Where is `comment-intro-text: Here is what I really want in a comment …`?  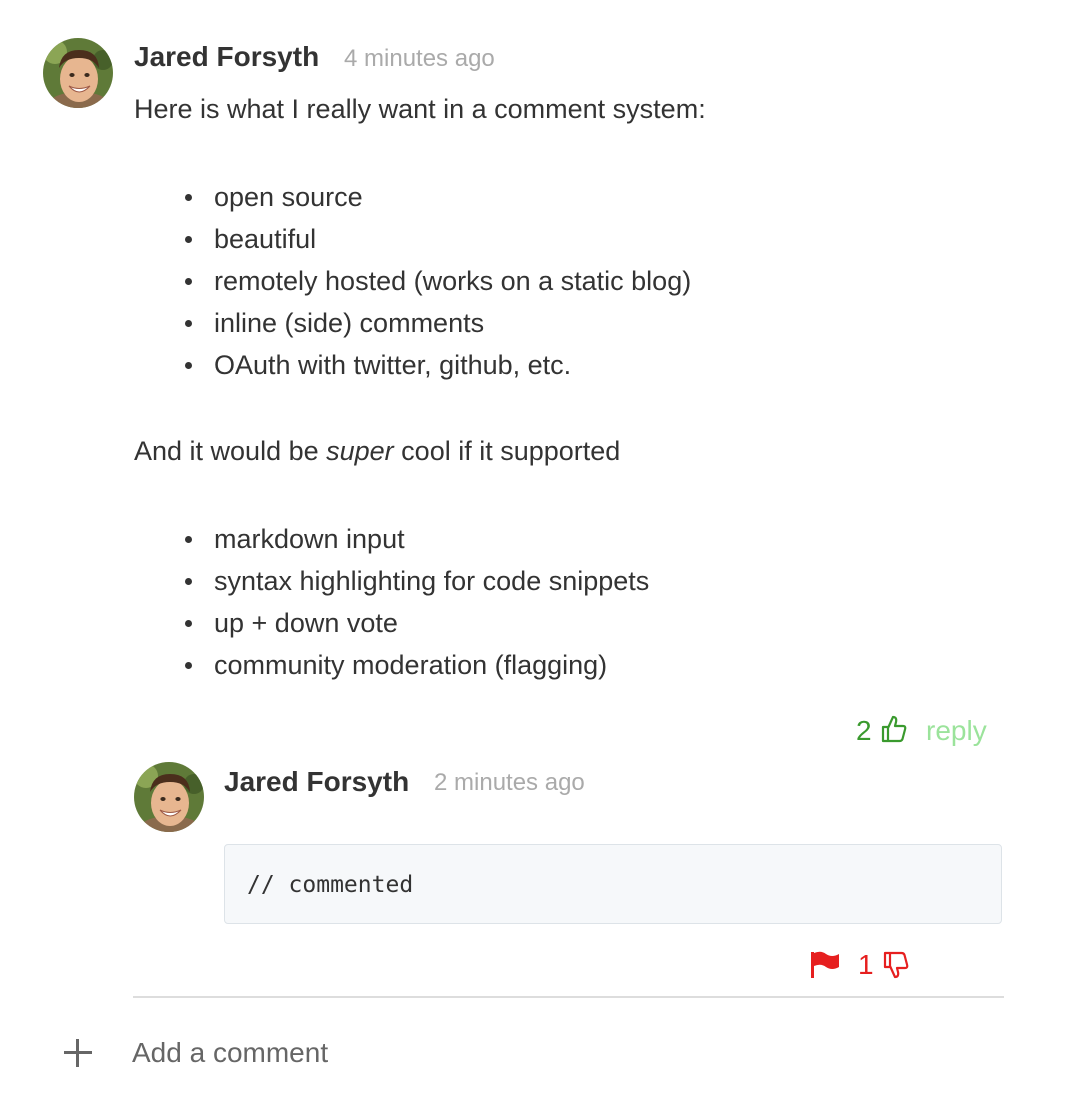 comment-intro-text: Here is what I really want in a comment … is located at coordinates (420, 109).